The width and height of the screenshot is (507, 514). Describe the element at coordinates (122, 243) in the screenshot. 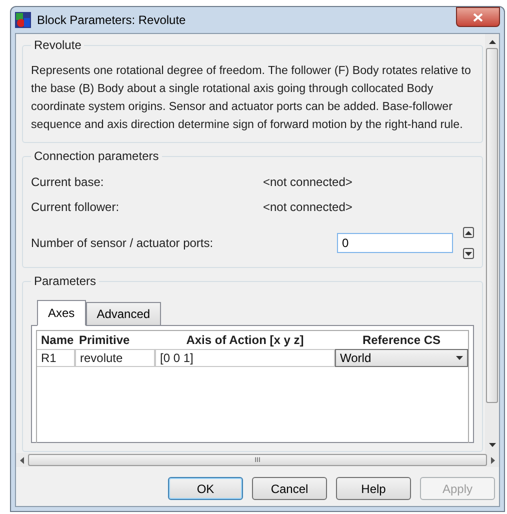

I see `field-label: Number of sensor / actuator ports:` at that location.